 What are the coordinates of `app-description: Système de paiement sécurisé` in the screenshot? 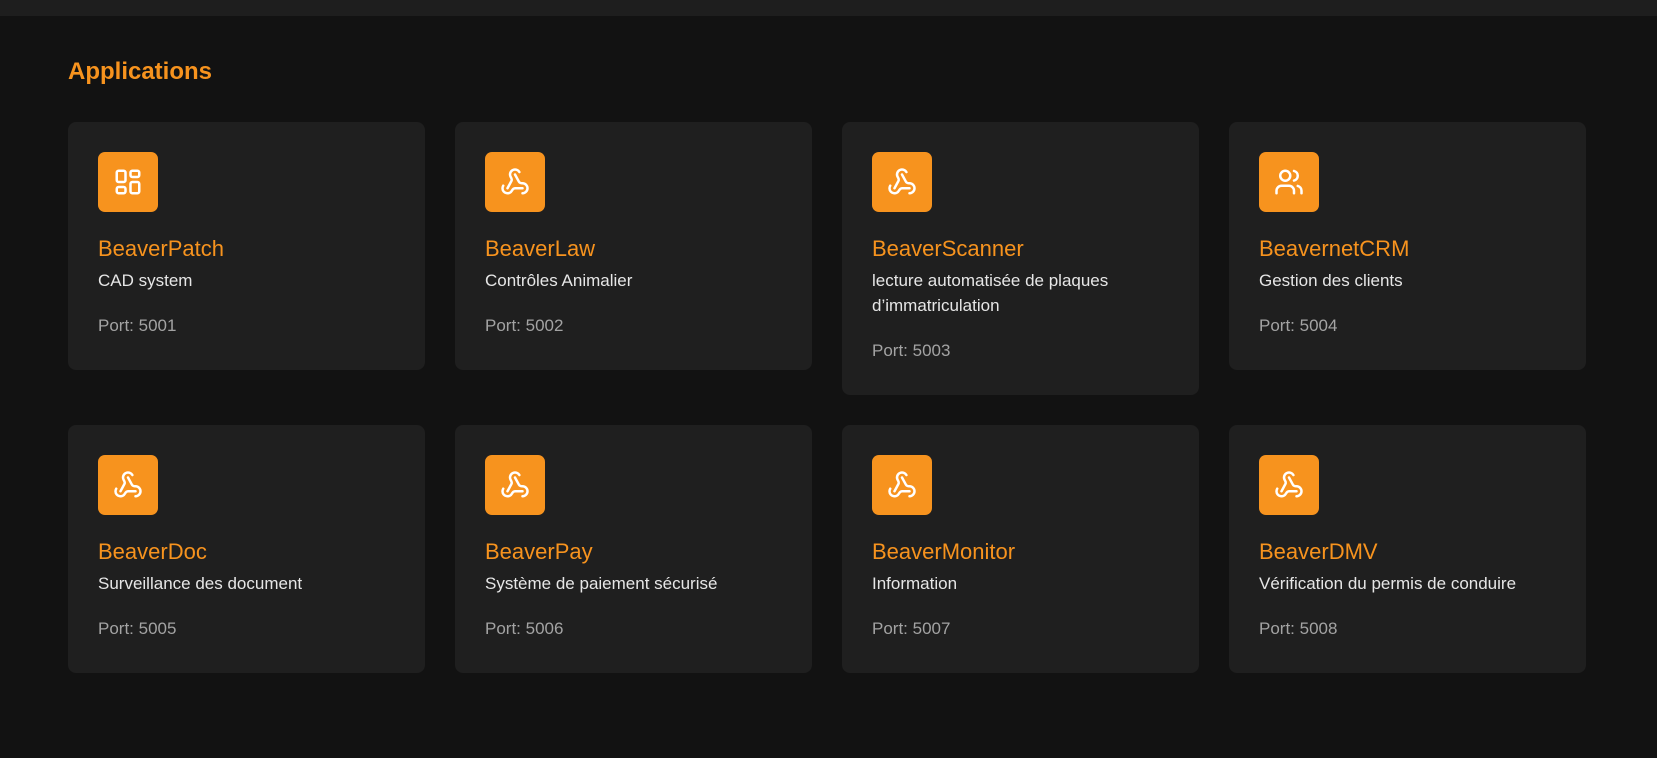 It's located at (601, 583).